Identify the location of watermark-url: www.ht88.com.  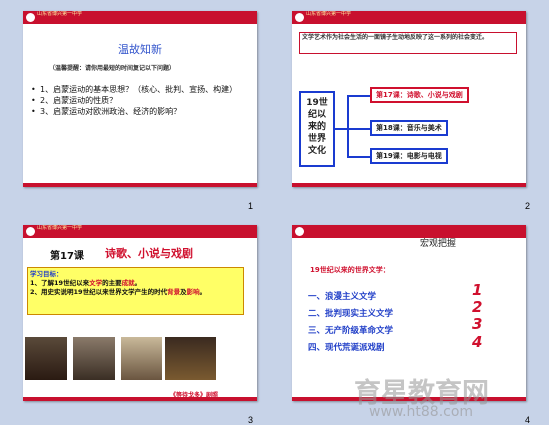
(421, 412).